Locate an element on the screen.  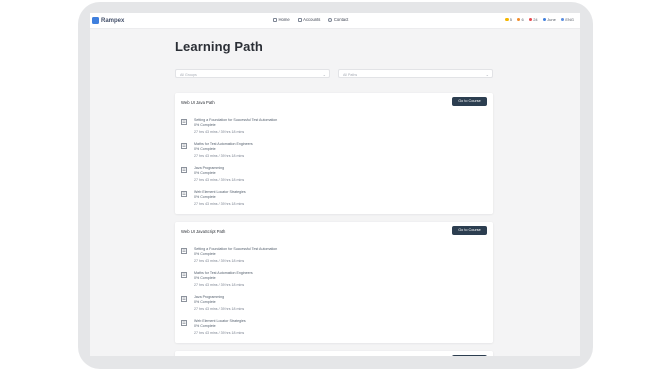
nav-home-label: Home is located at coordinates (284, 19).